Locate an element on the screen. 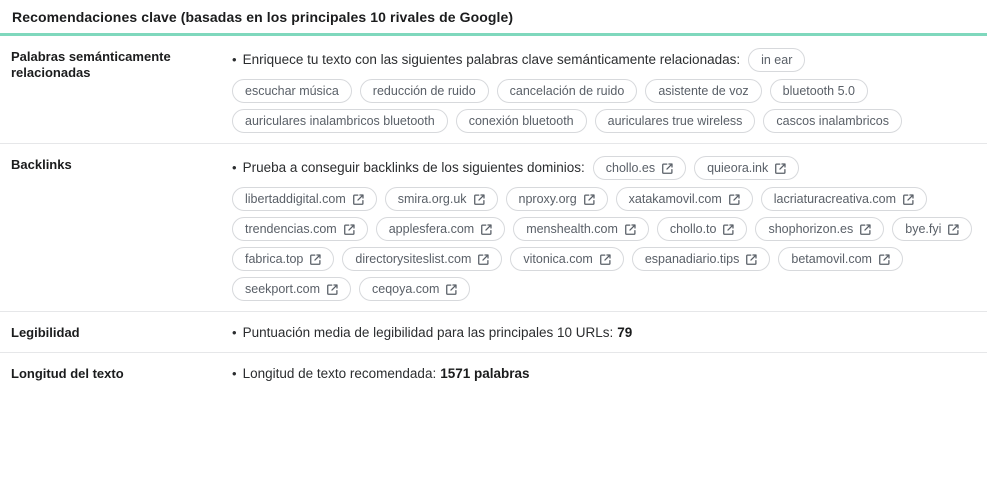 This screenshot has width=987, height=501. keyword-chip: in ear is located at coordinates (777, 60).